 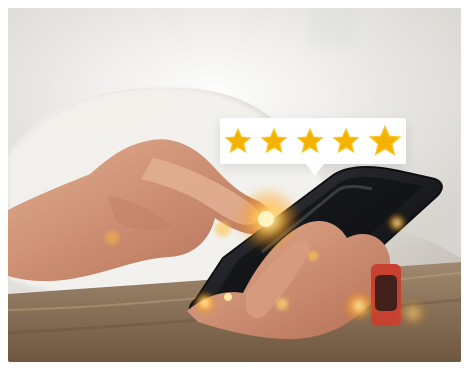 I want to click on five-star-rating-bubble, so click(x=313, y=147).